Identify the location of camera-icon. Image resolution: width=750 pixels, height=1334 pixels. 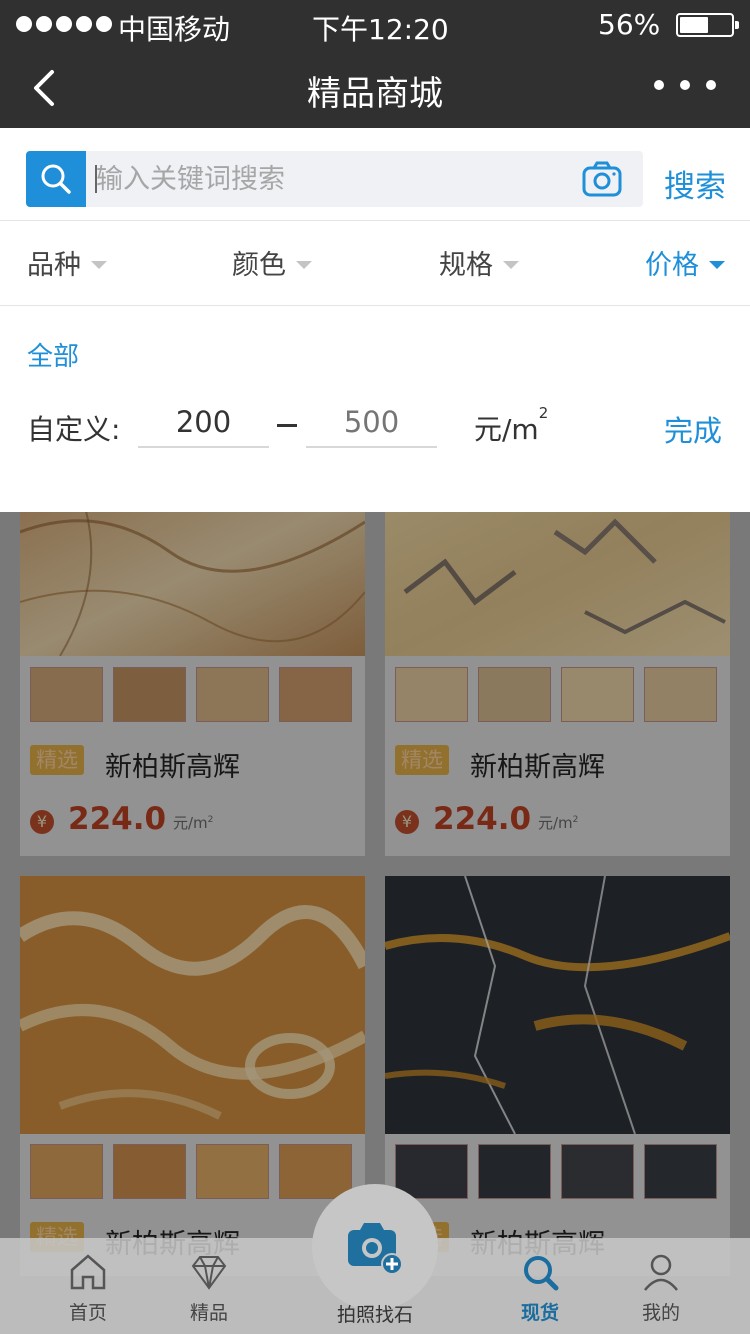
(375, 1249).